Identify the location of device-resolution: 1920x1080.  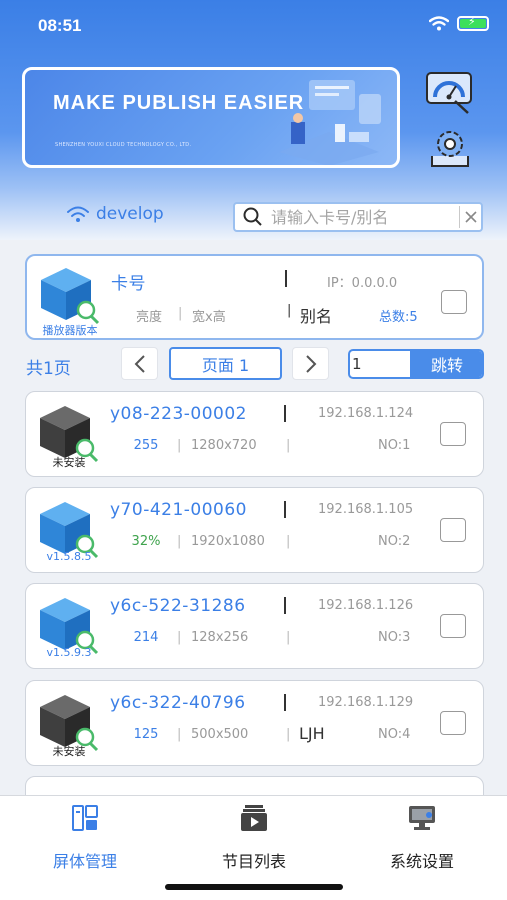
(228, 541).